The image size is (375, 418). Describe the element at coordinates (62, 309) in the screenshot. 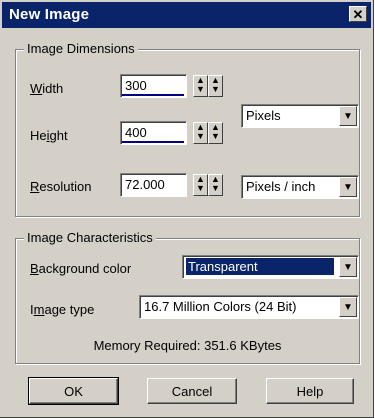

I see `image-type-label: Image type` at that location.